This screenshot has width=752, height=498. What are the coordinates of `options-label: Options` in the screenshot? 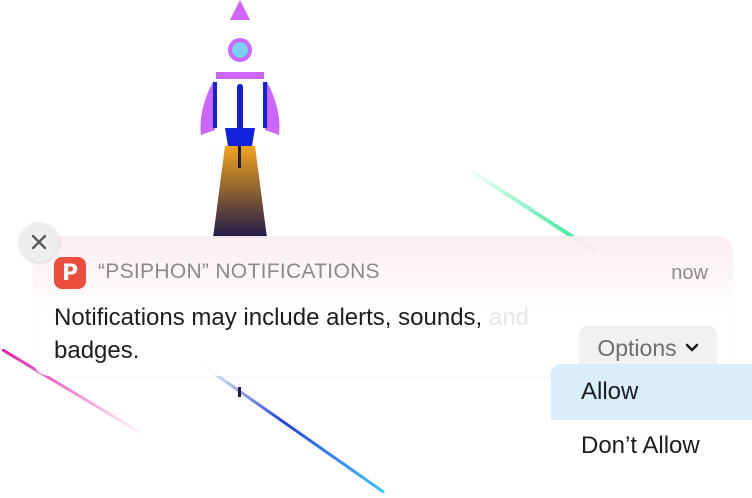 It's located at (637, 347).